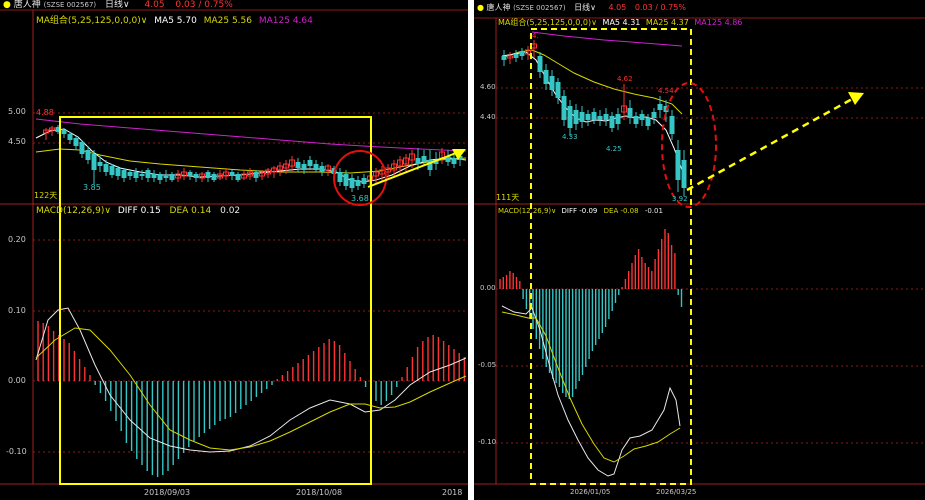  Describe the element at coordinates (718, 22) in the screenshot. I see `right-ma125-value: MA125 4.86` at that location.